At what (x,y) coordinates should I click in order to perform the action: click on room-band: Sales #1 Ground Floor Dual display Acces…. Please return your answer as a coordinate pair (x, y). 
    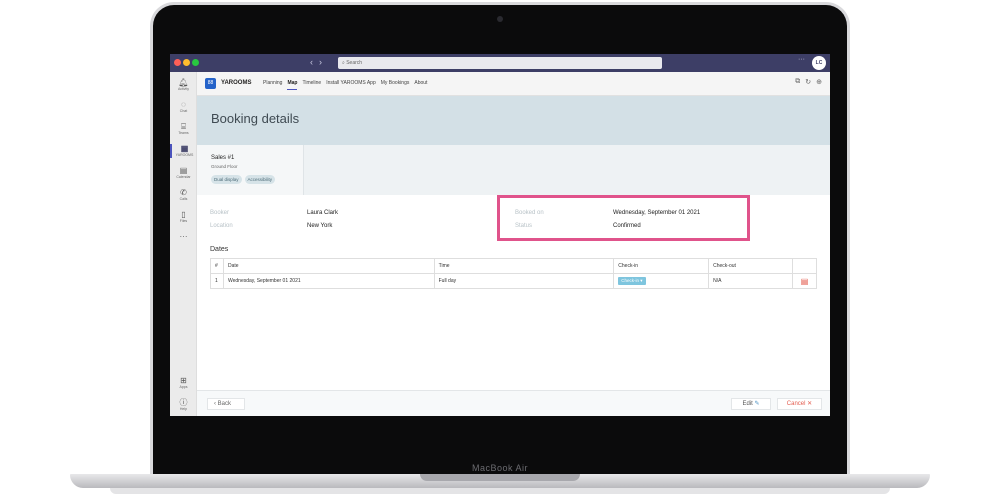
    Looking at the image, I should click on (513, 170).